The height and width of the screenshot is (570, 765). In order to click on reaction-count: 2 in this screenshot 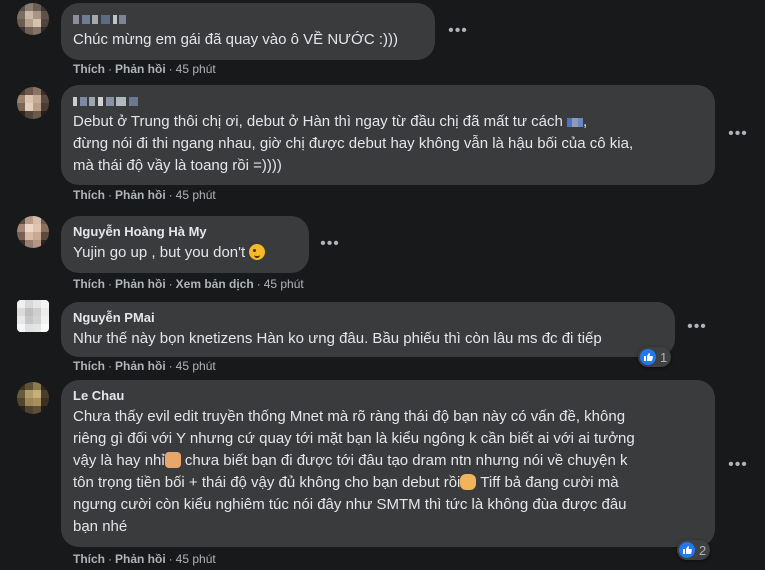, I will do `click(694, 550)`.